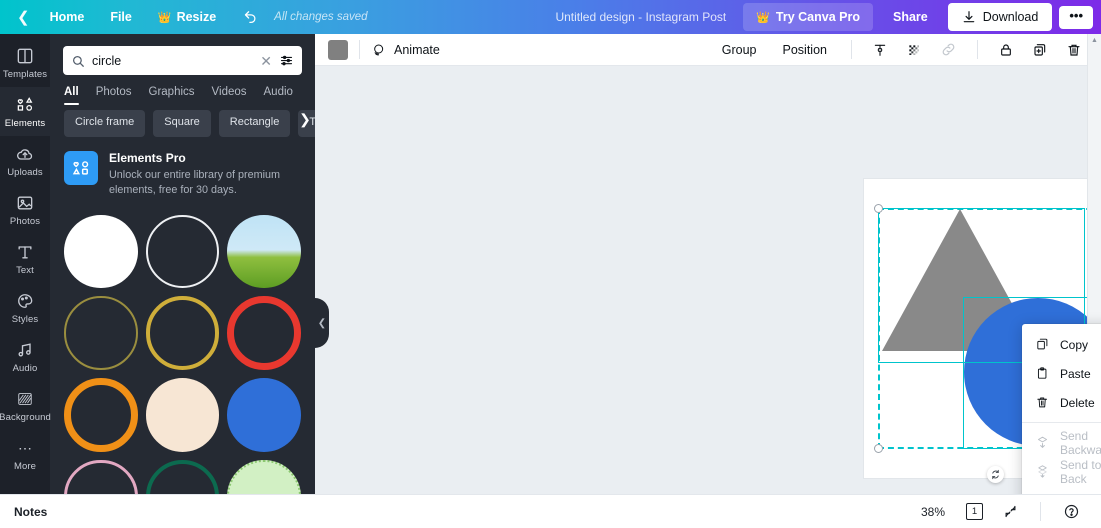  What do you see at coordinates (1061, 471) in the screenshot?
I see `context-menu-item-send-to-back: Send to BackCtrl+Alt+[` at bounding box center [1061, 471].